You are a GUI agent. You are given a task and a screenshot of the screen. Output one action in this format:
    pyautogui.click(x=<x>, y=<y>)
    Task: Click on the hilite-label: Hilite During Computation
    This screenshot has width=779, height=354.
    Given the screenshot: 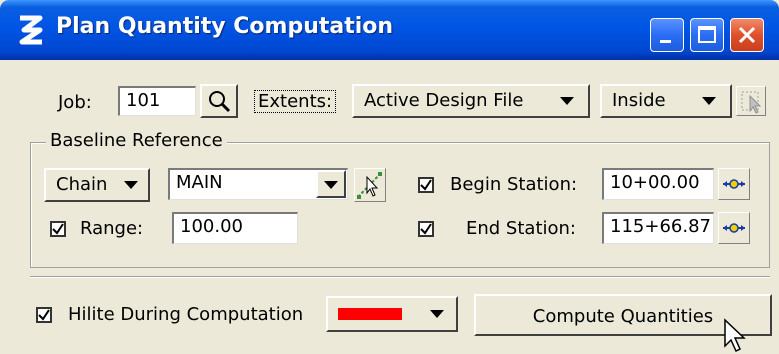 What is the action you would take?
    pyautogui.click(x=186, y=314)
    